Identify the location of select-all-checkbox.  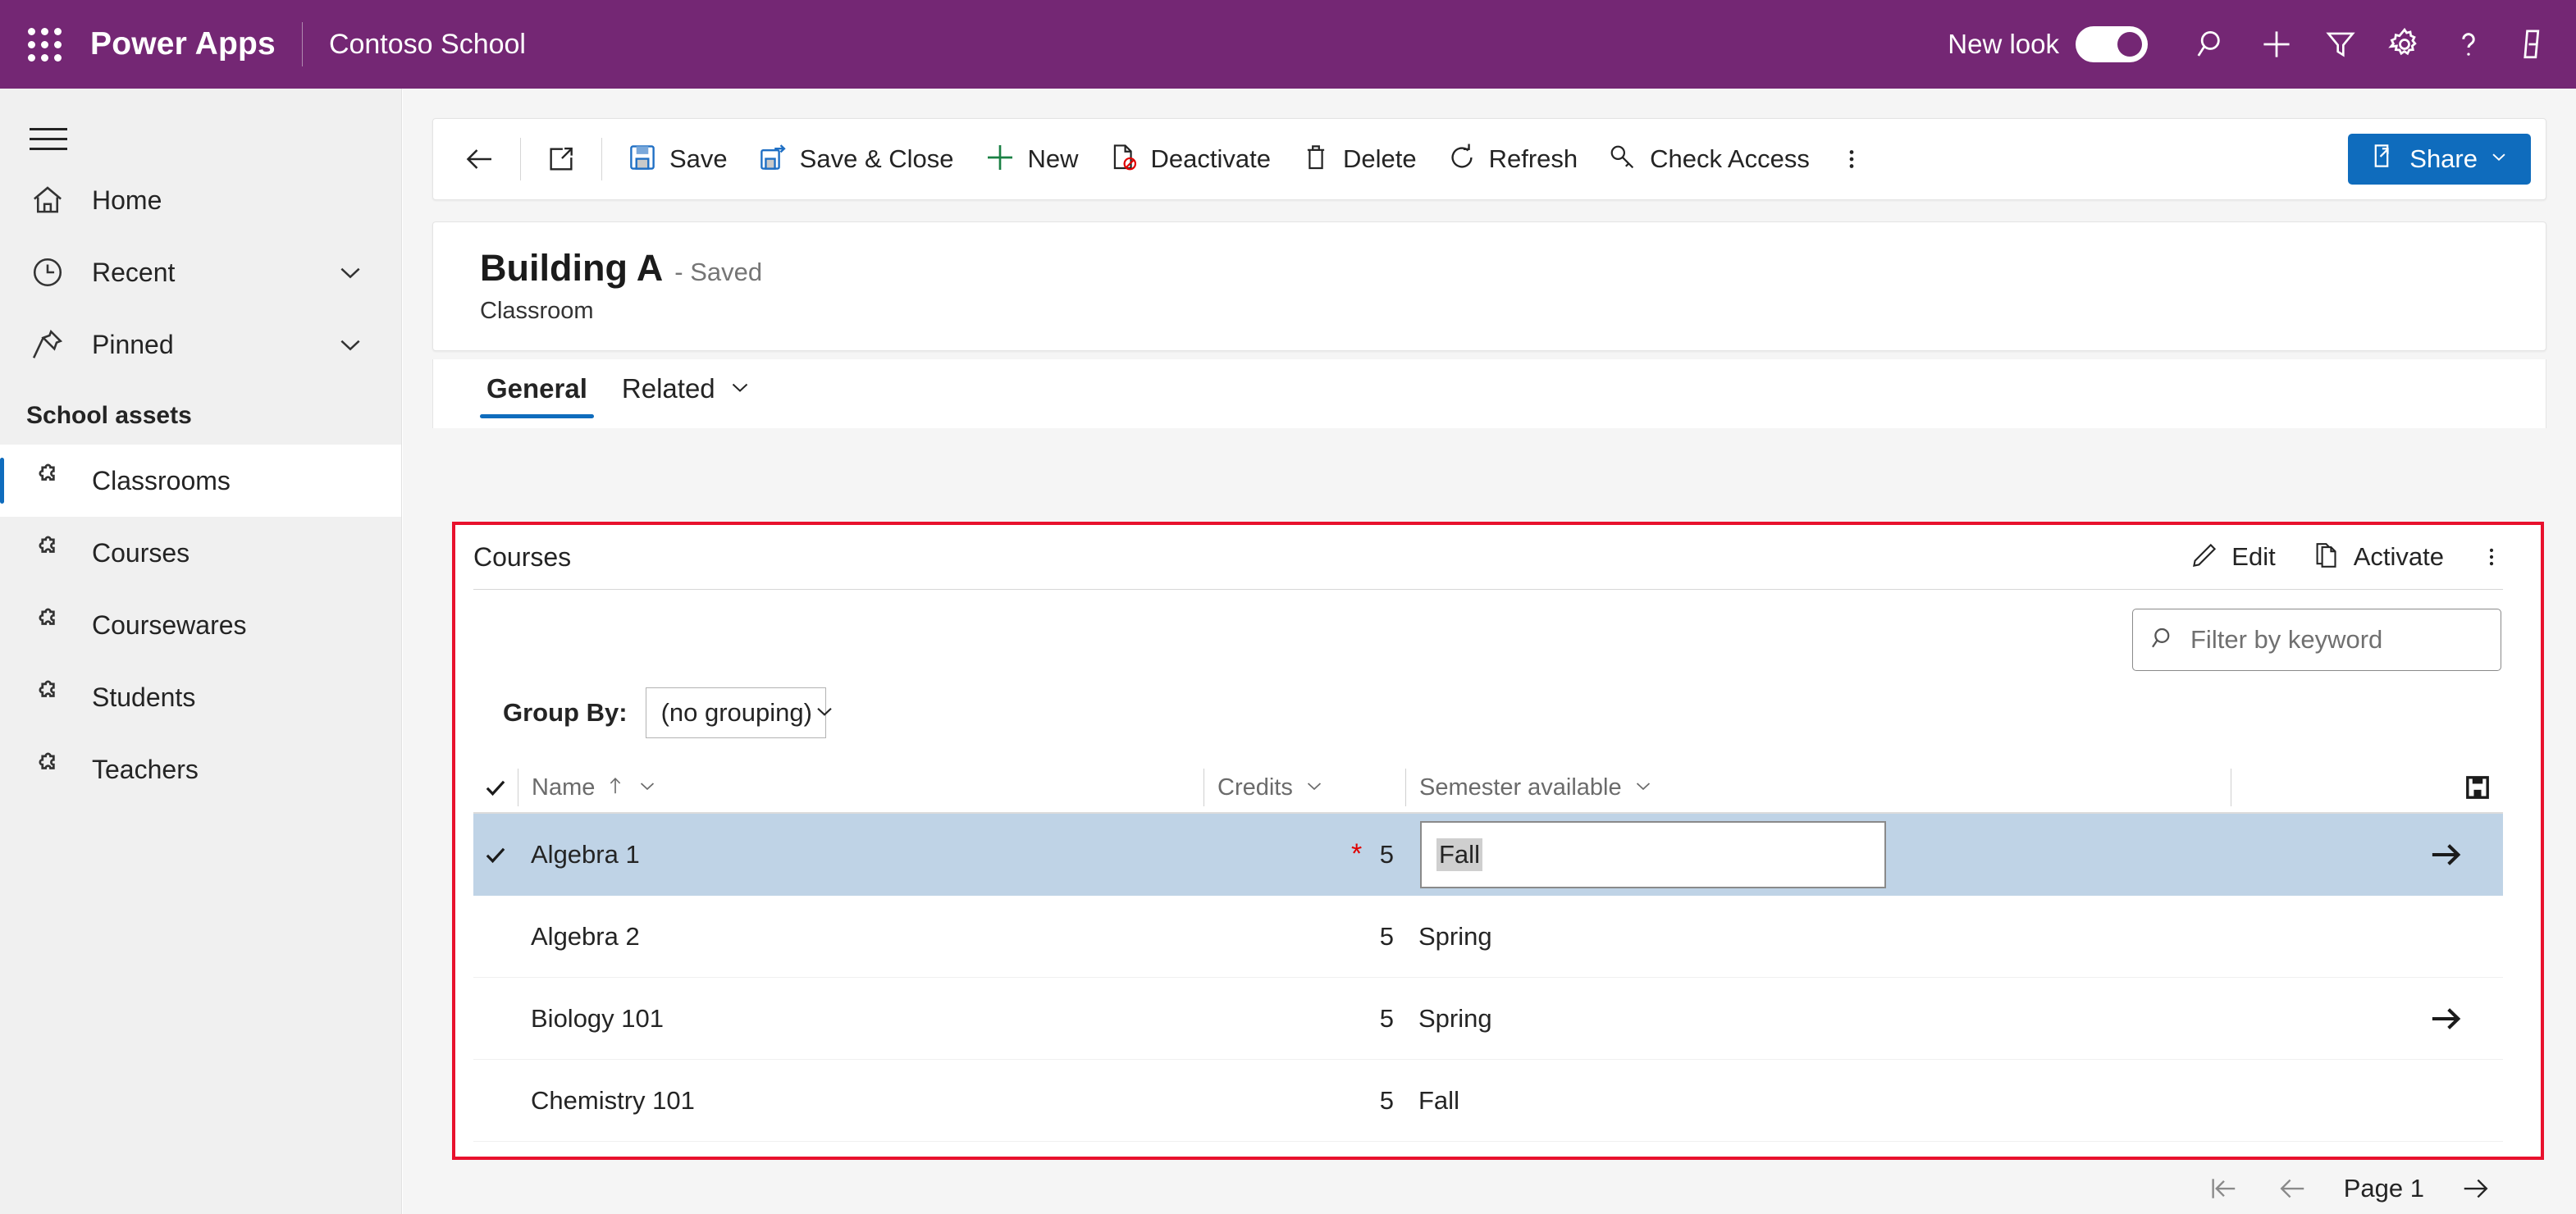
(496, 787).